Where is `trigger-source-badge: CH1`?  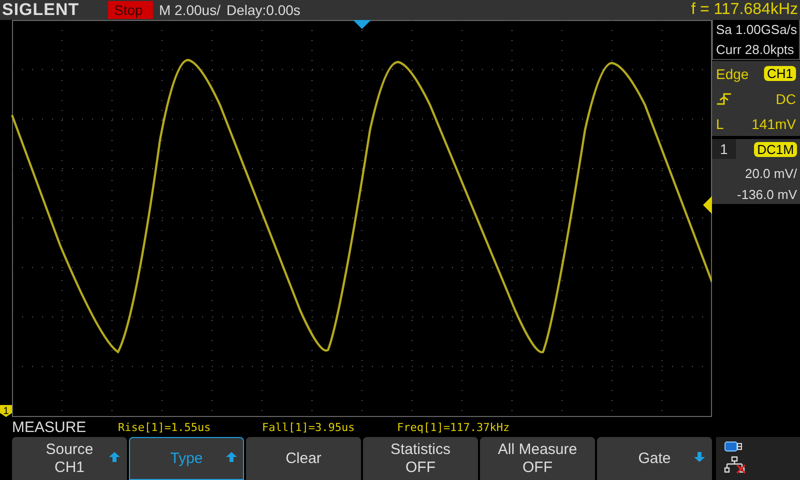 trigger-source-badge: CH1 is located at coordinates (780, 73).